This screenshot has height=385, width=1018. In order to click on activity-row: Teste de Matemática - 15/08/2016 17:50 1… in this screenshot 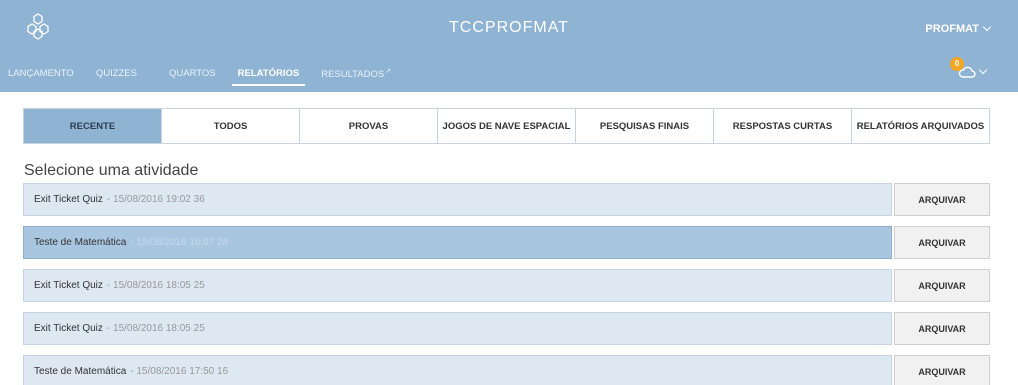, I will do `click(506, 370)`.